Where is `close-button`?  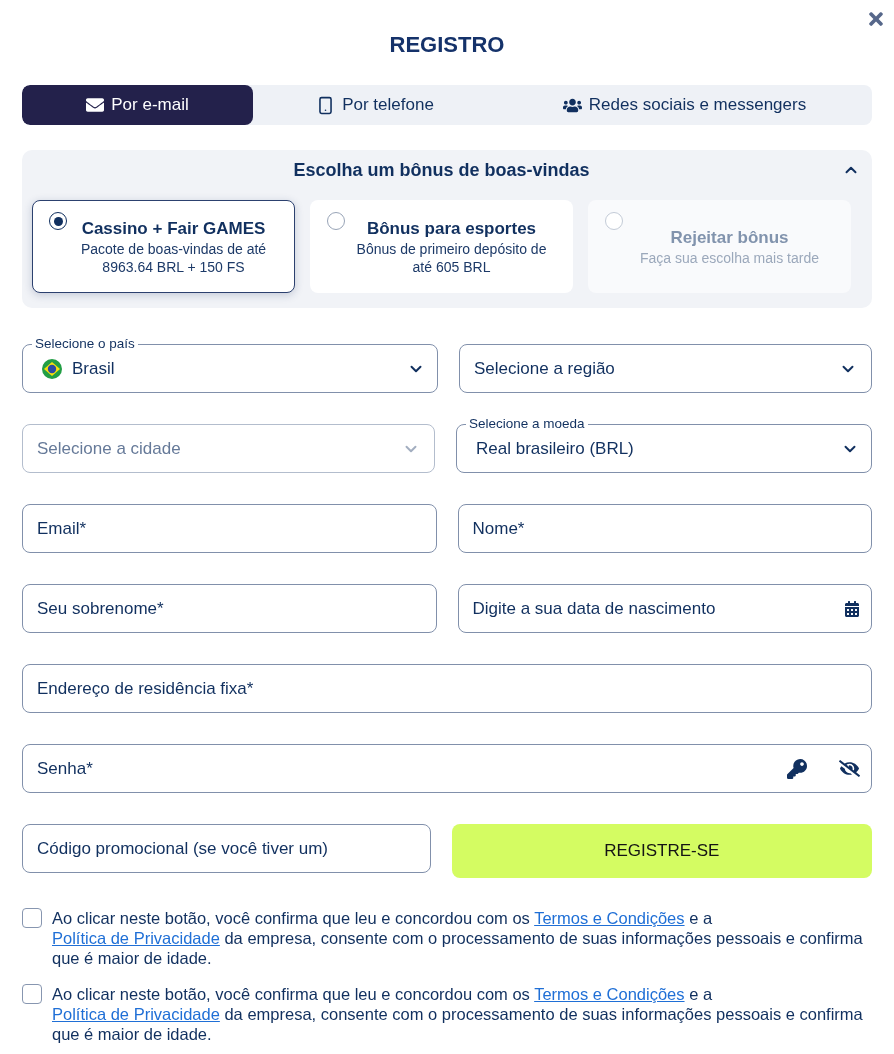 close-button is located at coordinates (876, 19).